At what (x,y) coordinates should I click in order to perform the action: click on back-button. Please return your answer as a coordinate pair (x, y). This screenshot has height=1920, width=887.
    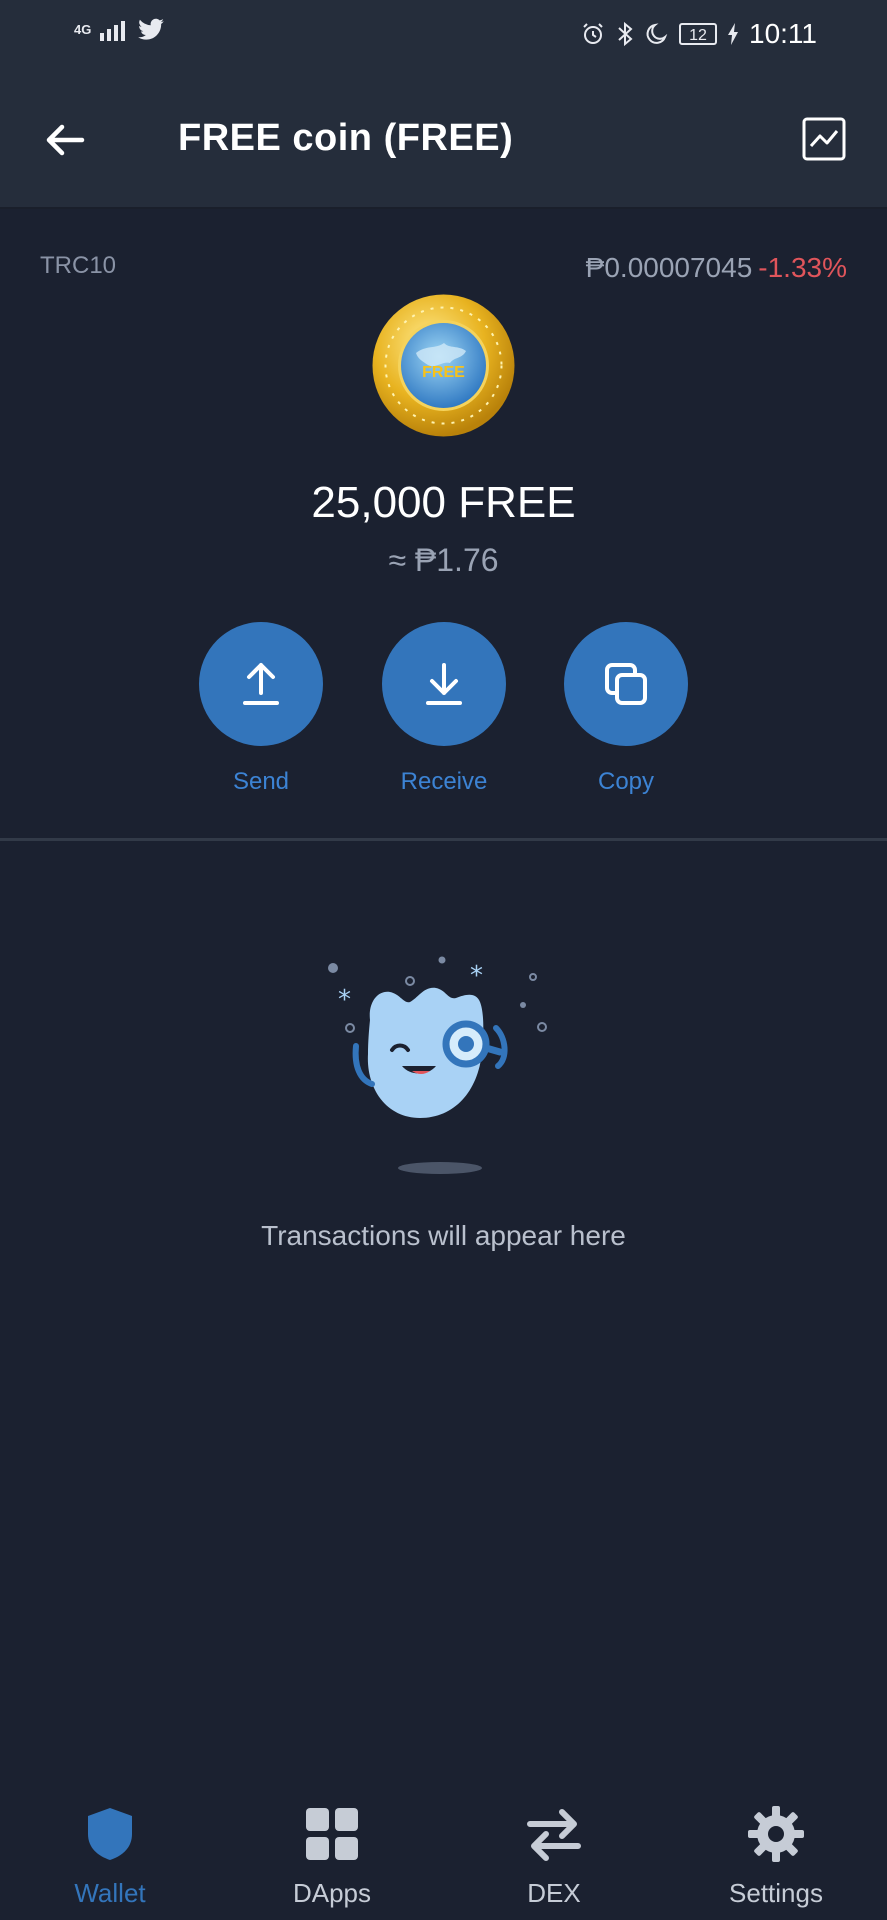
    Looking at the image, I should click on (65, 140).